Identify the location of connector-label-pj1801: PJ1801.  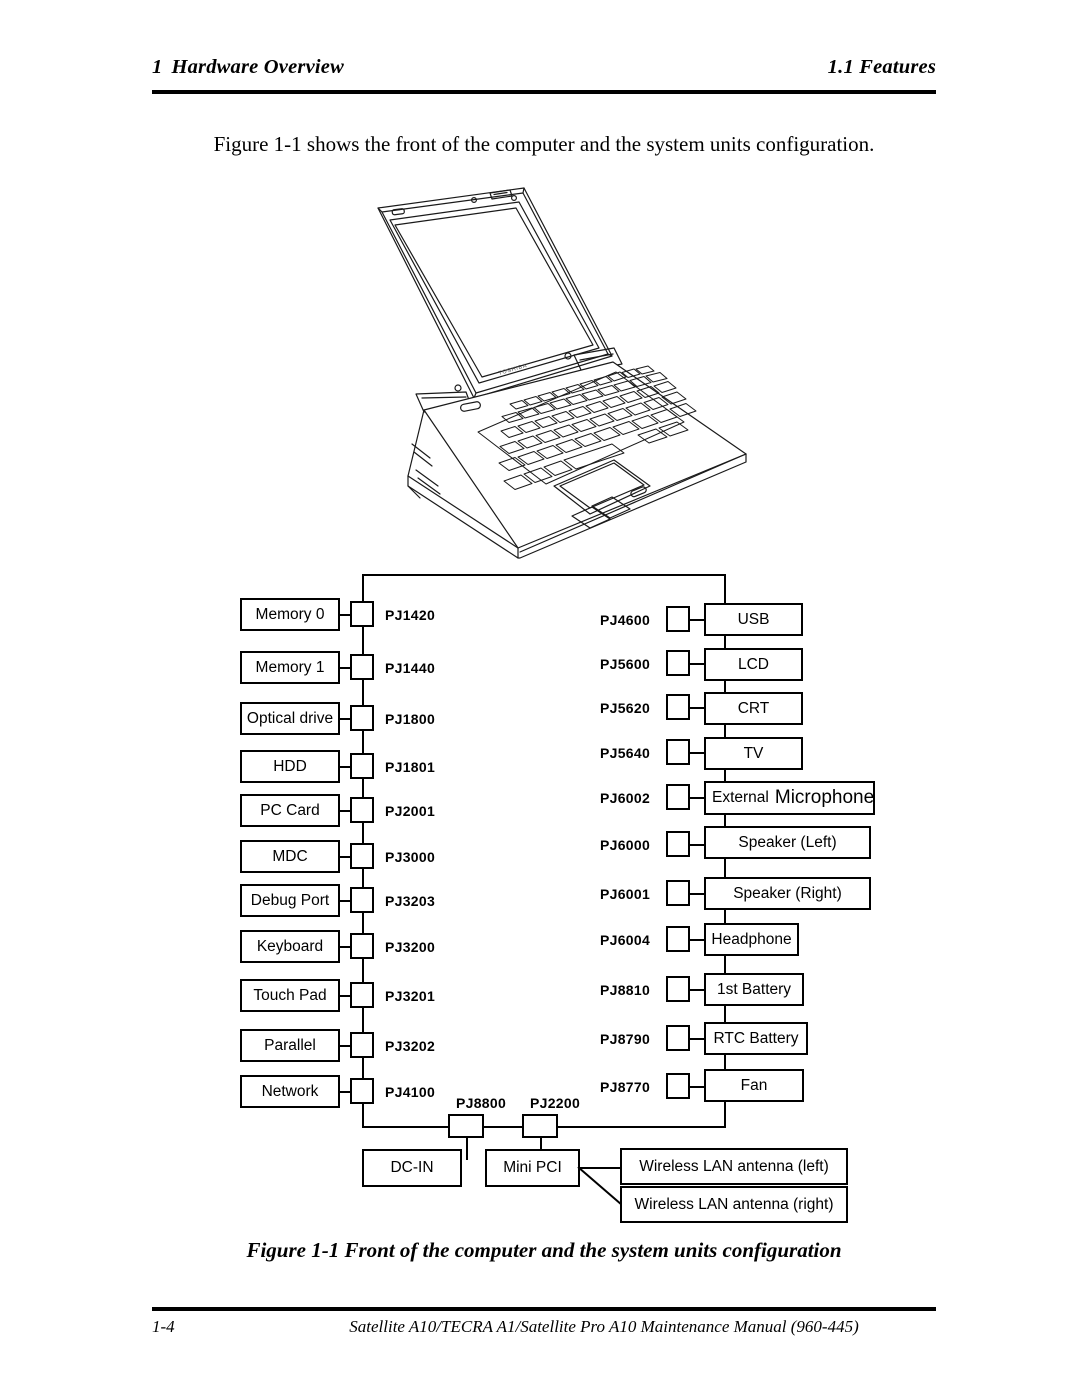
(410, 767).